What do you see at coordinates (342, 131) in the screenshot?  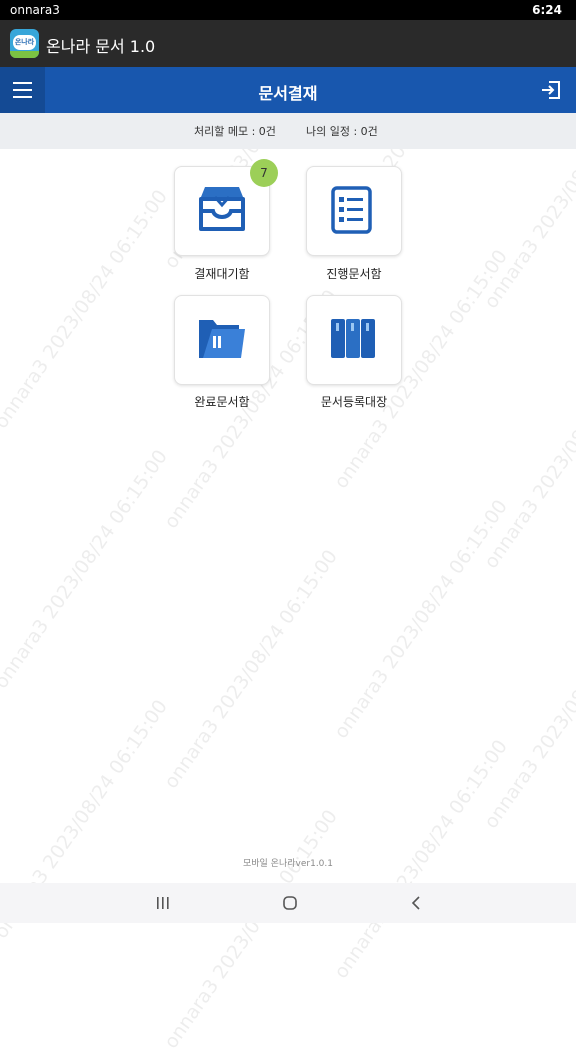 I see `schedule-count: 나의 일정 : 0건` at bounding box center [342, 131].